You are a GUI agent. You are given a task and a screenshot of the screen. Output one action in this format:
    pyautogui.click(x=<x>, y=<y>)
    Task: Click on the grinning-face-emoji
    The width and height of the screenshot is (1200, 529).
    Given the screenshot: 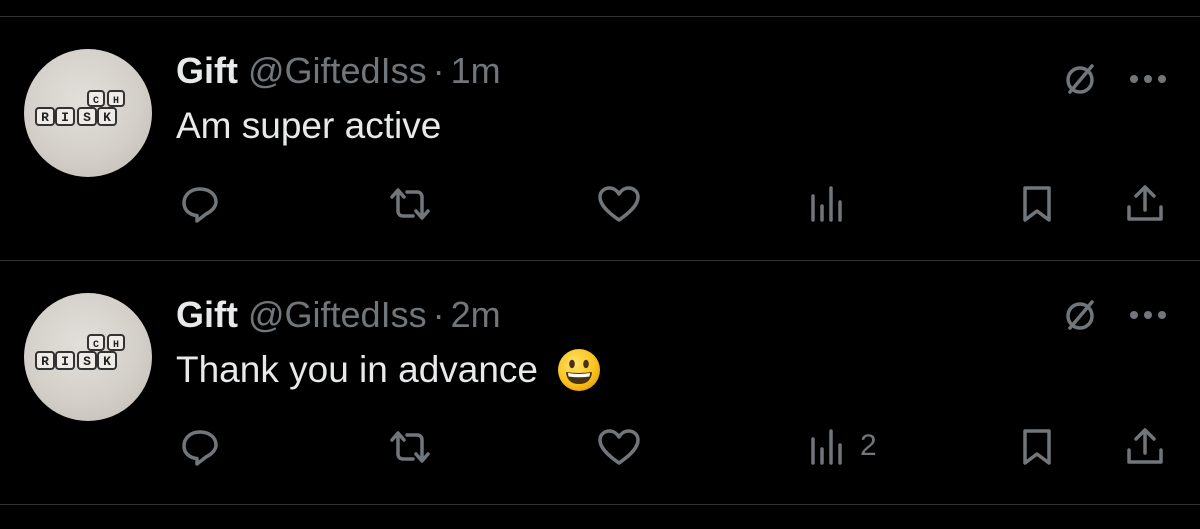 What is the action you would take?
    pyautogui.click(x=579, y=370)
    